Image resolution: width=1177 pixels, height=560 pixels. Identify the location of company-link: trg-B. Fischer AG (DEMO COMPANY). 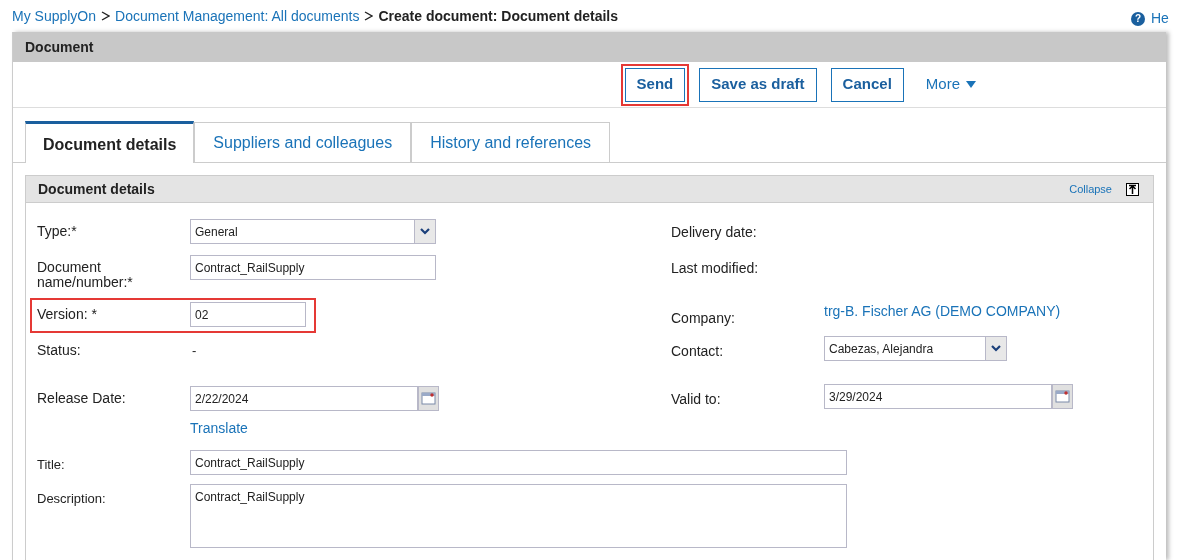
(942, 311).